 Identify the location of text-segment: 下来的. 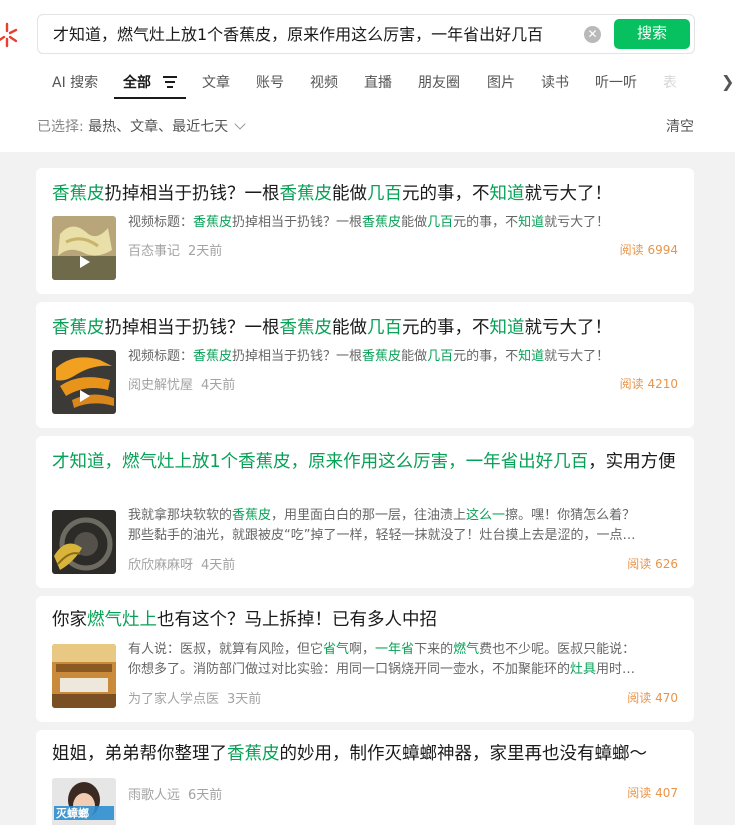
(434, 649).